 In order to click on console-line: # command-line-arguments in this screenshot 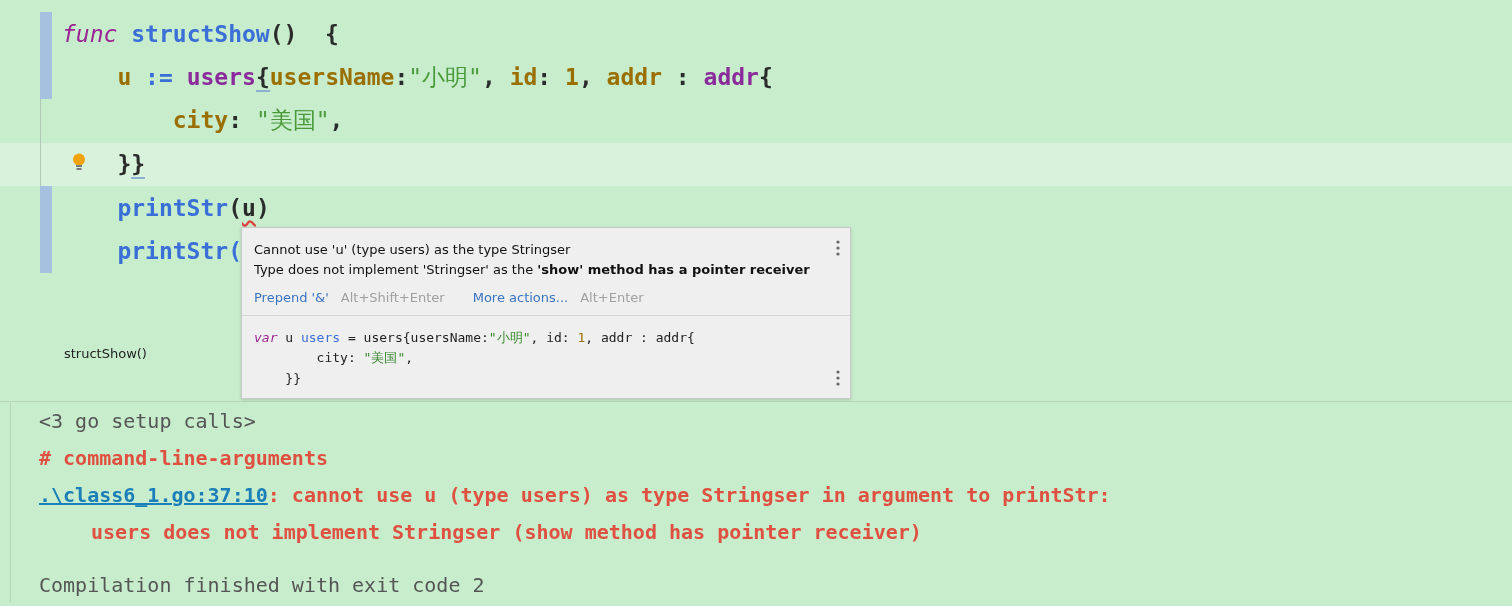, I will do `click(183, 457)`.